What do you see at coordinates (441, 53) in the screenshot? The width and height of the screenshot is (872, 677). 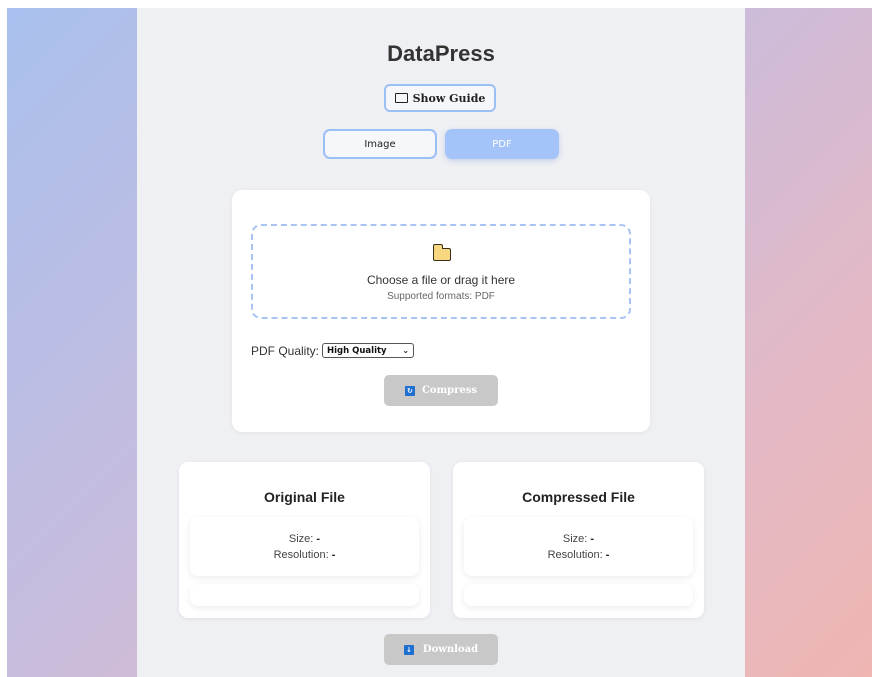 I see `page-title: DataPress` at bounding box center [441, 53].